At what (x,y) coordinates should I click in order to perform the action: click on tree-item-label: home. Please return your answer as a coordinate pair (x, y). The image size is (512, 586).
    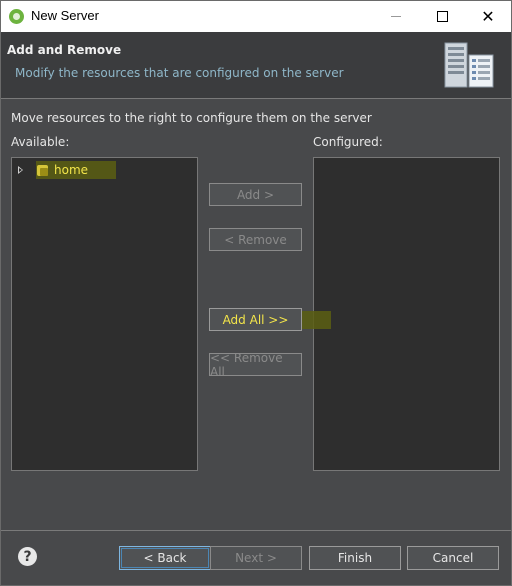
    Looking at the image, I should click on (71, 170).